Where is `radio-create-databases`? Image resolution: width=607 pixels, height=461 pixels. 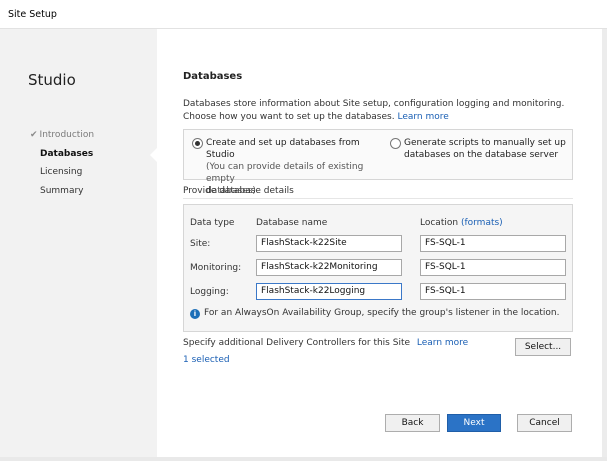 radio-create-databases is located at coordinates (197, 143).